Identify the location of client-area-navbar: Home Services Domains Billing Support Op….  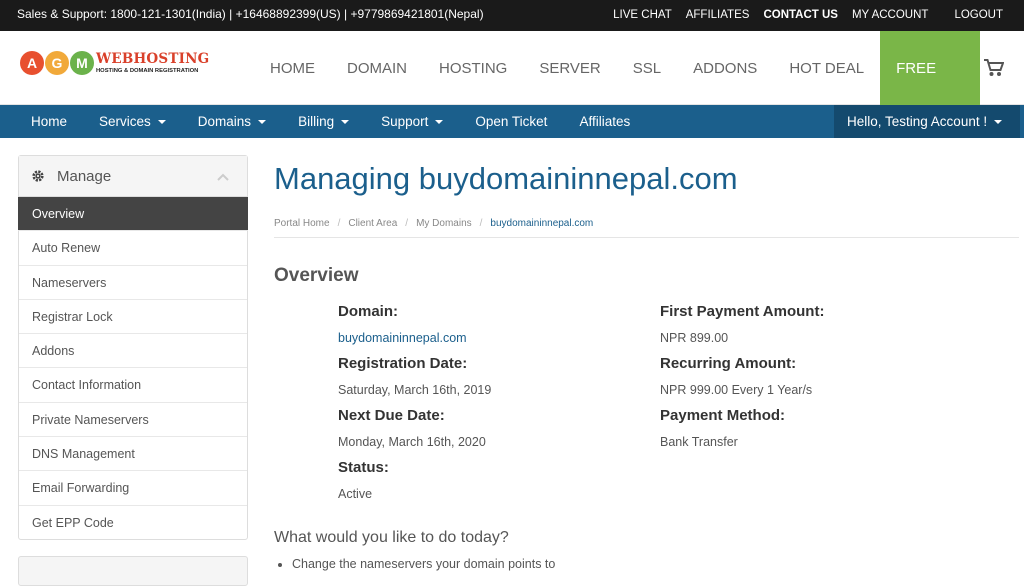
(512, 121).